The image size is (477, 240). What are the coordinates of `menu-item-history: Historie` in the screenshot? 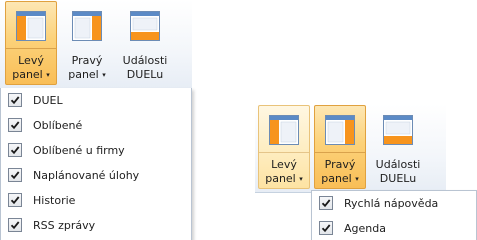 It's located at (96, 200).